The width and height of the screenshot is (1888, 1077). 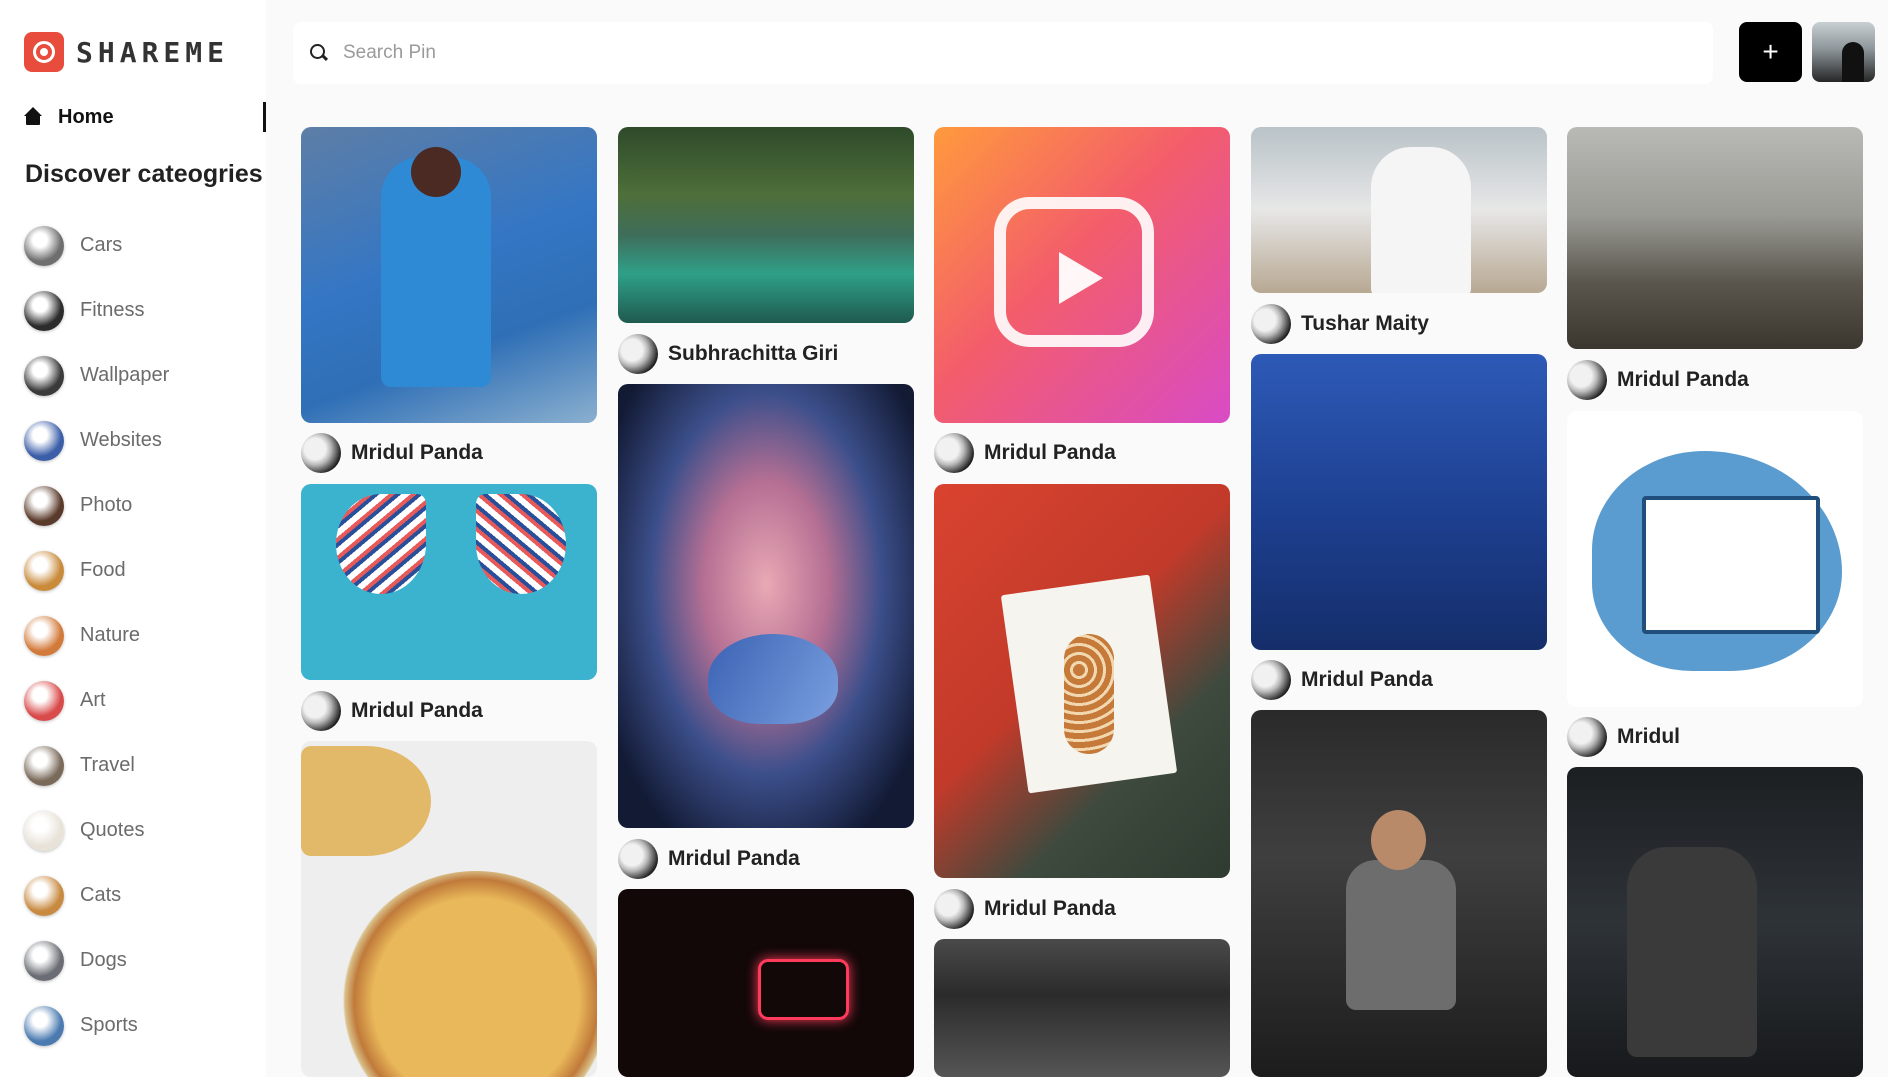 I want to click on category-item-art: Art, so click(x=96, y=700).